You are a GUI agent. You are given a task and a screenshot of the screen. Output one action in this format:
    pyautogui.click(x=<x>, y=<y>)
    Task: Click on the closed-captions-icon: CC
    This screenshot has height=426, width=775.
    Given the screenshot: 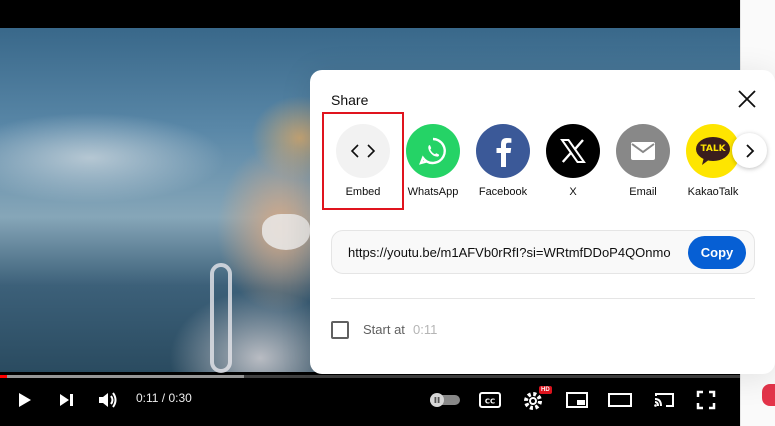 What is the action you would take?
    pyautogui.click(x=490, y=400)
    